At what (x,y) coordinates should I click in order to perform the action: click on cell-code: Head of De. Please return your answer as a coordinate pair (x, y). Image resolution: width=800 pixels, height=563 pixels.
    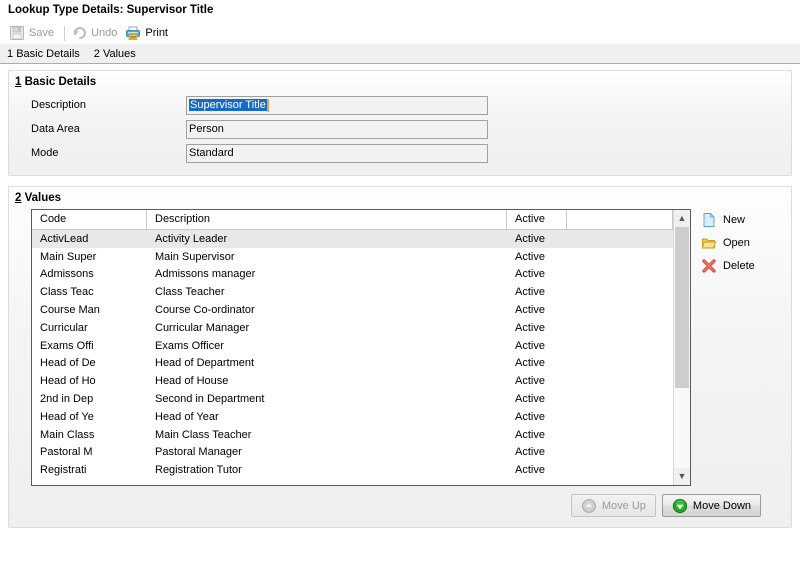
    Looking at the image, I should click on (68, 363).